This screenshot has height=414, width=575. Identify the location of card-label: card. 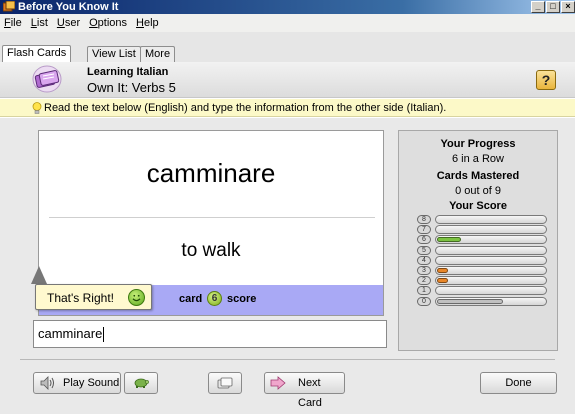
(191, 299).